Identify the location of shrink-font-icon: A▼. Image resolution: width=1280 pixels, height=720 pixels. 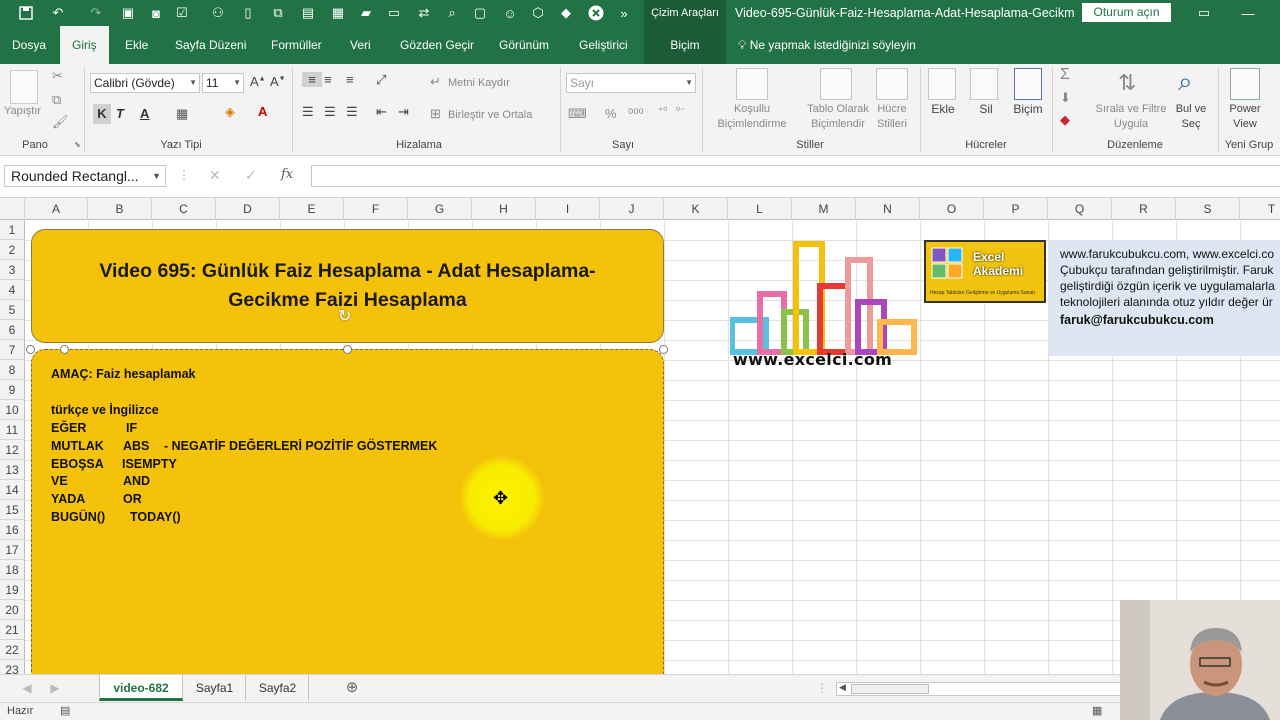
(278, 81).